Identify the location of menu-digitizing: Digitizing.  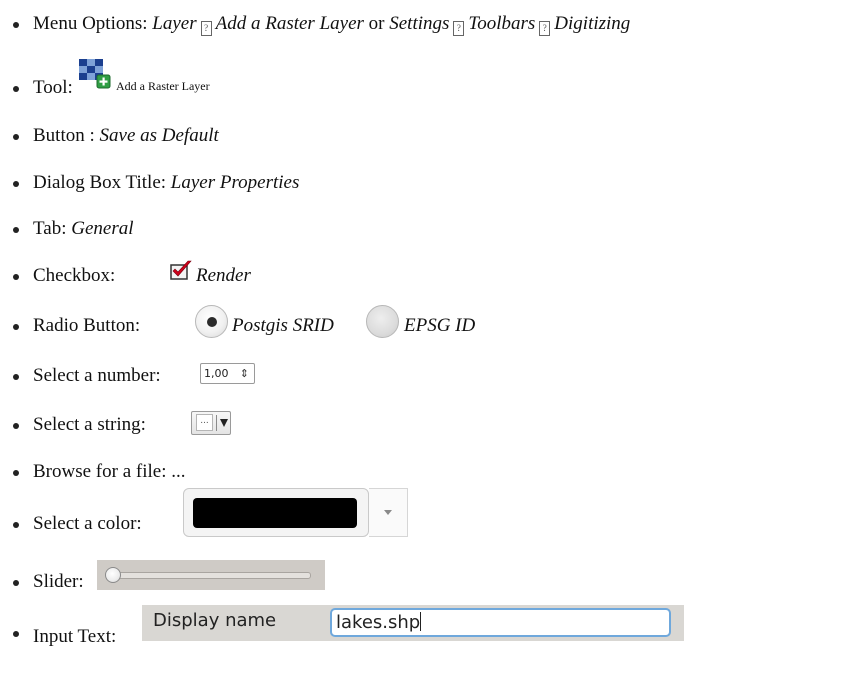
(592, 23).